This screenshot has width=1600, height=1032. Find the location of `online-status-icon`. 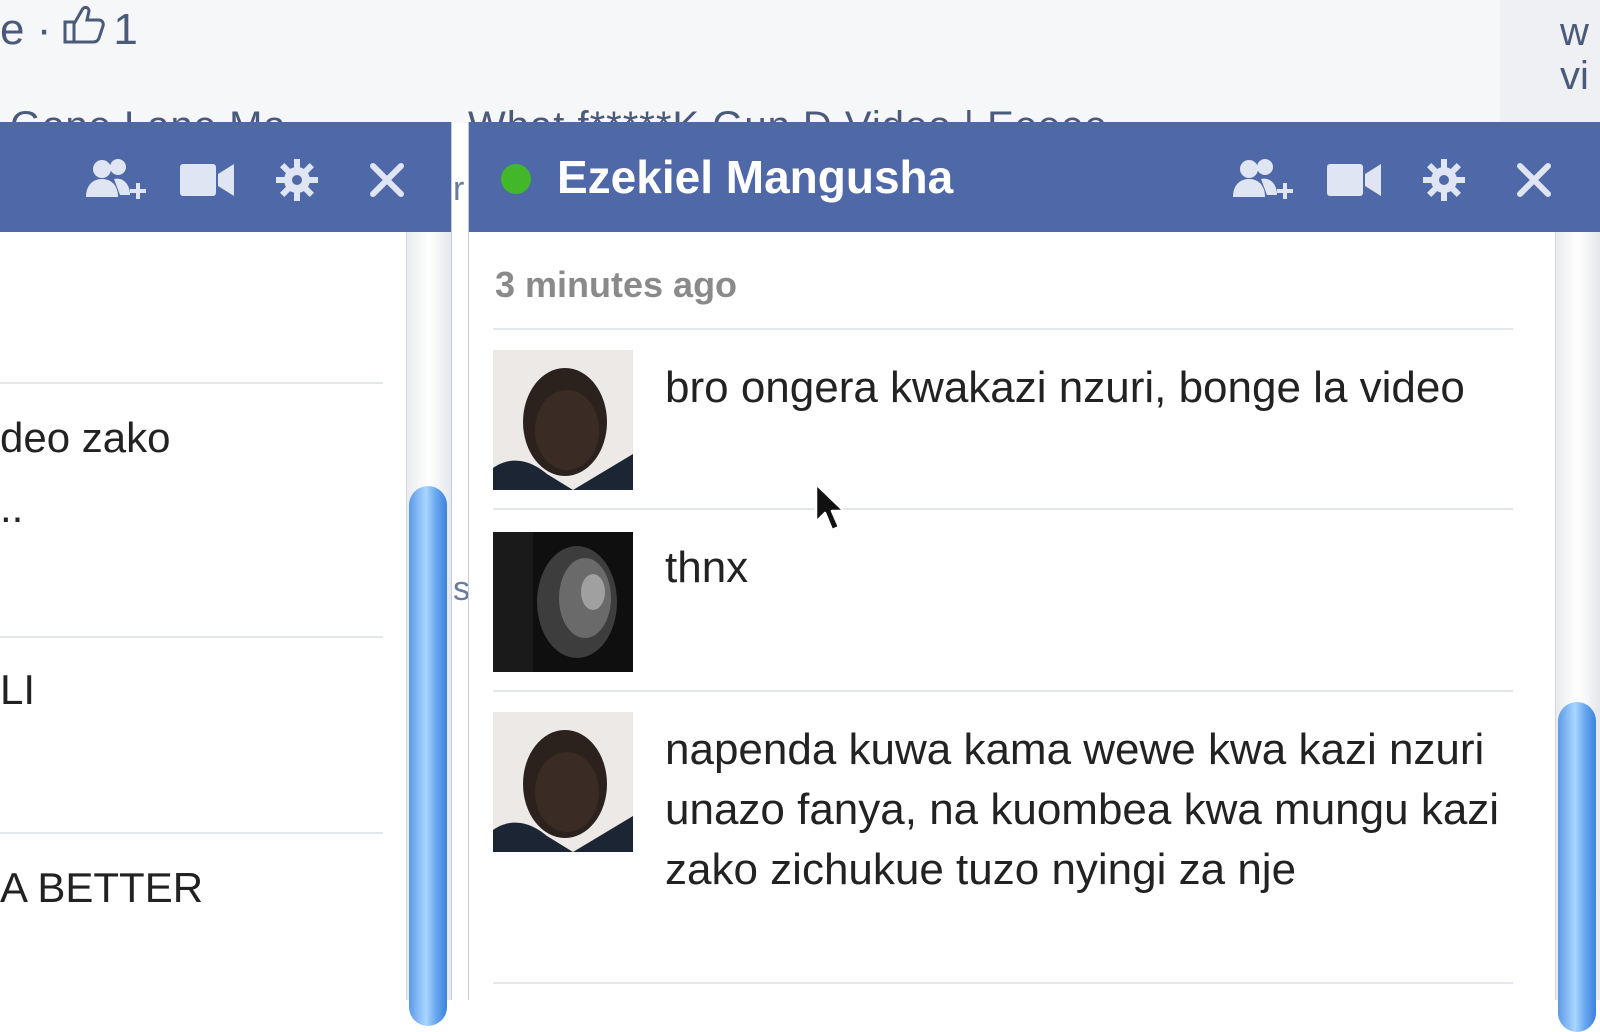

online-status-icon is located at coordinates (516, 179).